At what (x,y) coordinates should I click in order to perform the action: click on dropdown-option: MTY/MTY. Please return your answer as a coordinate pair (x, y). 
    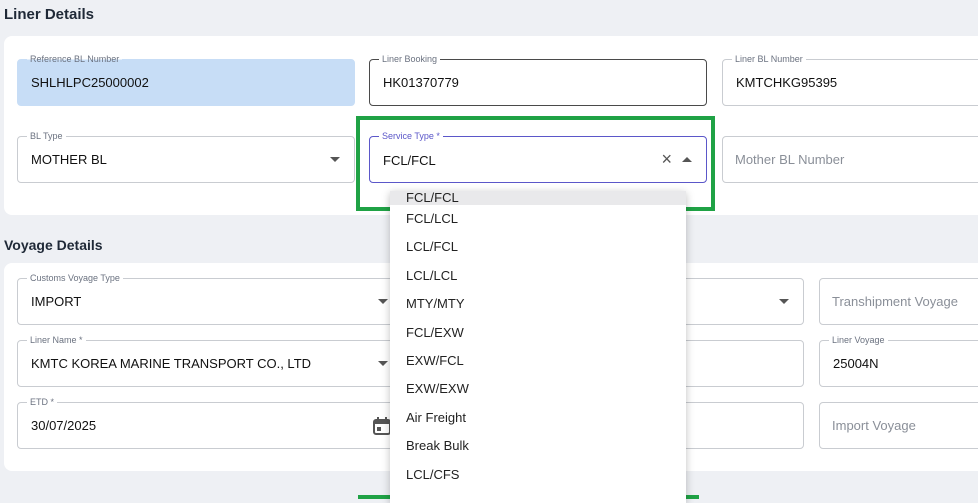
    Looking at the image, I should click on (538, 304).